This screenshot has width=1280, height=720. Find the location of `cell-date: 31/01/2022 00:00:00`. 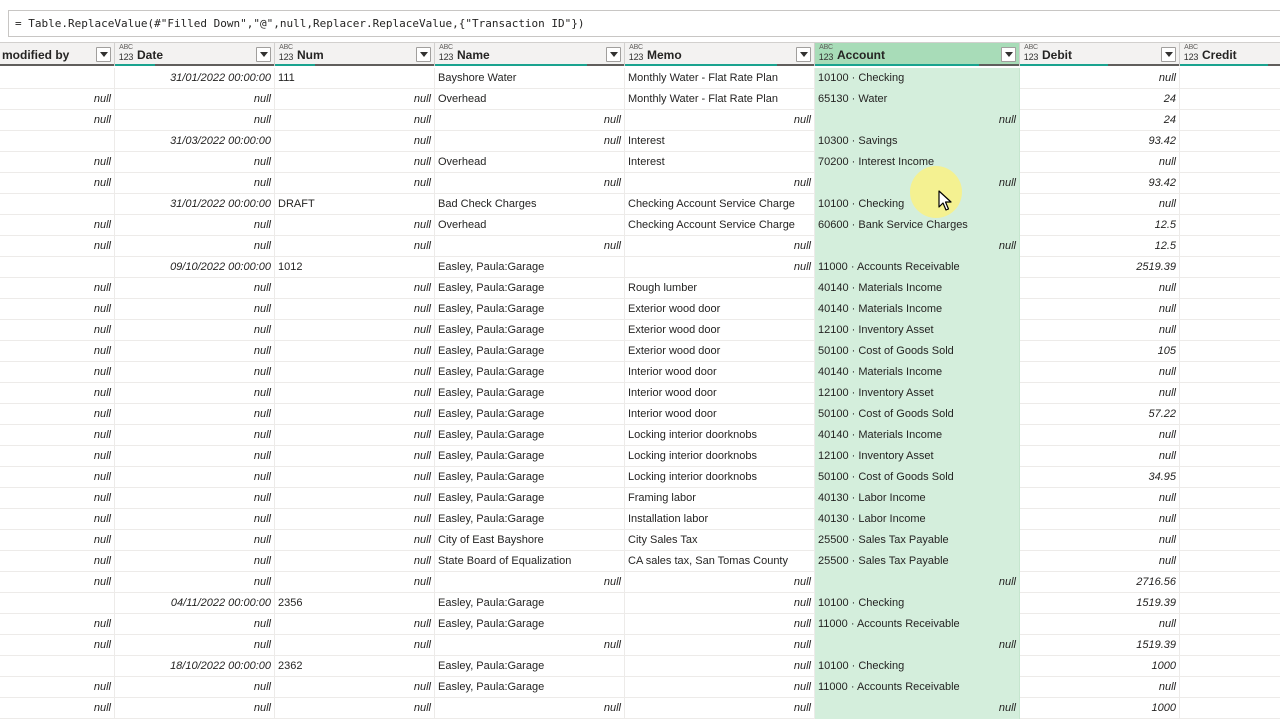

cell-date: 31/01/2022 00:00:00 is located at coordinates (195, 78).